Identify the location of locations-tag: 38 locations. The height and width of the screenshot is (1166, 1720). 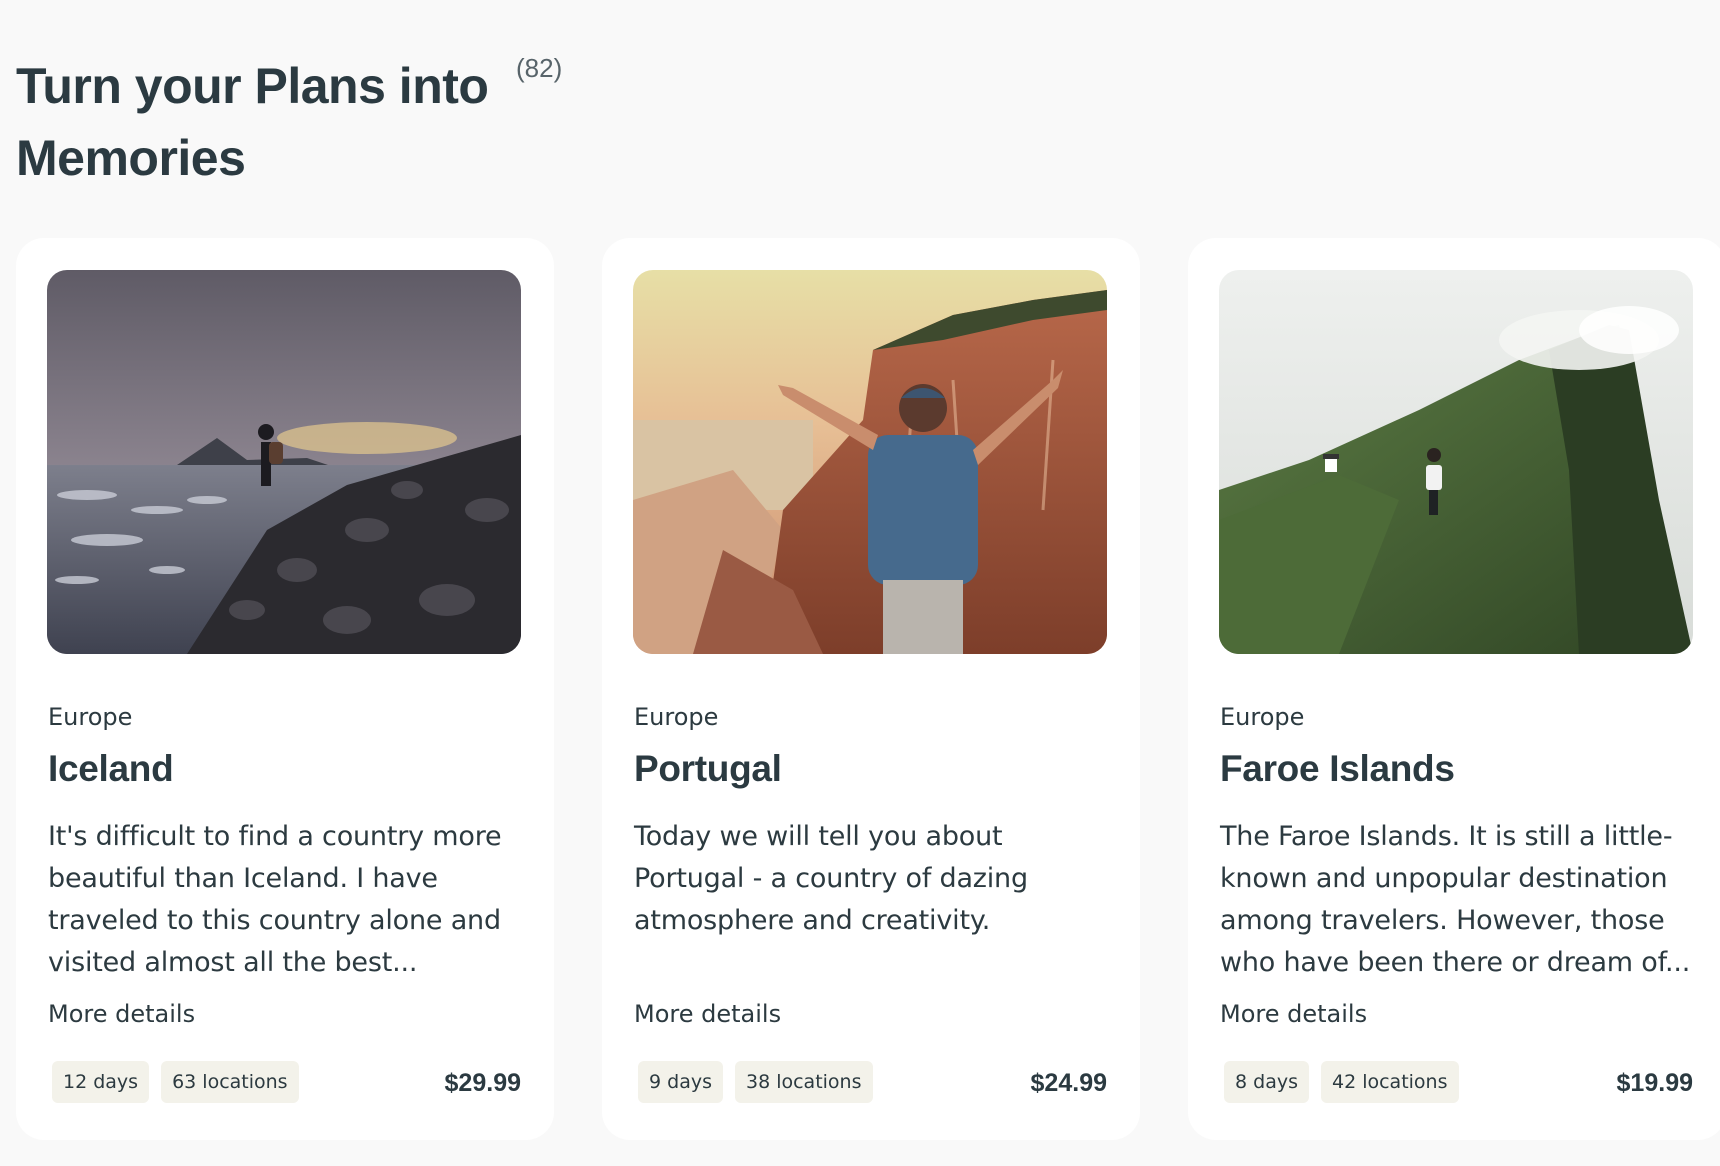
(803, 1082).